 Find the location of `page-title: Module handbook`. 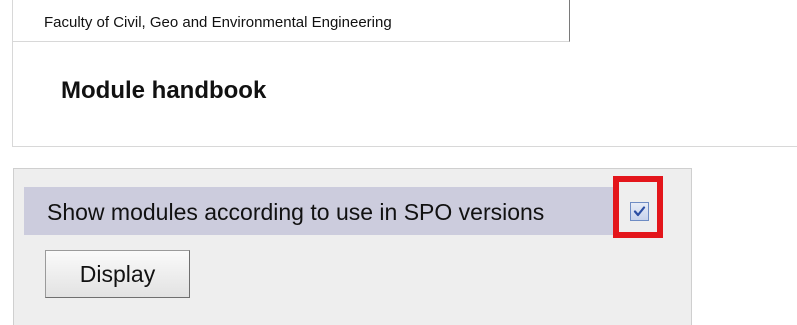

page-title: Module handbook is located at coordinates (164, 90).